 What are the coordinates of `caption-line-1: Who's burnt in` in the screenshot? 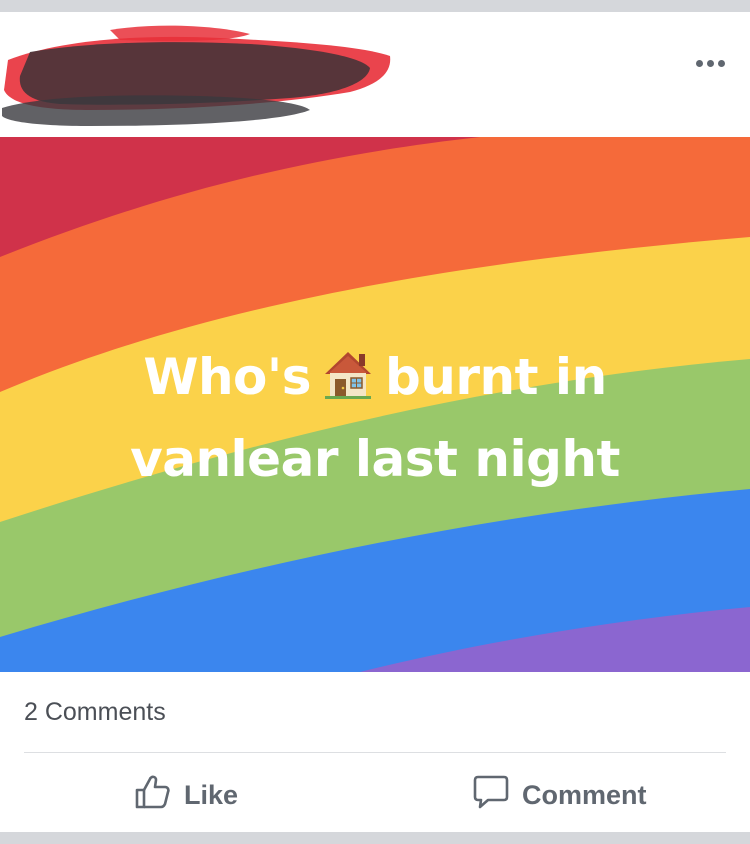 It's located at (375, 380).